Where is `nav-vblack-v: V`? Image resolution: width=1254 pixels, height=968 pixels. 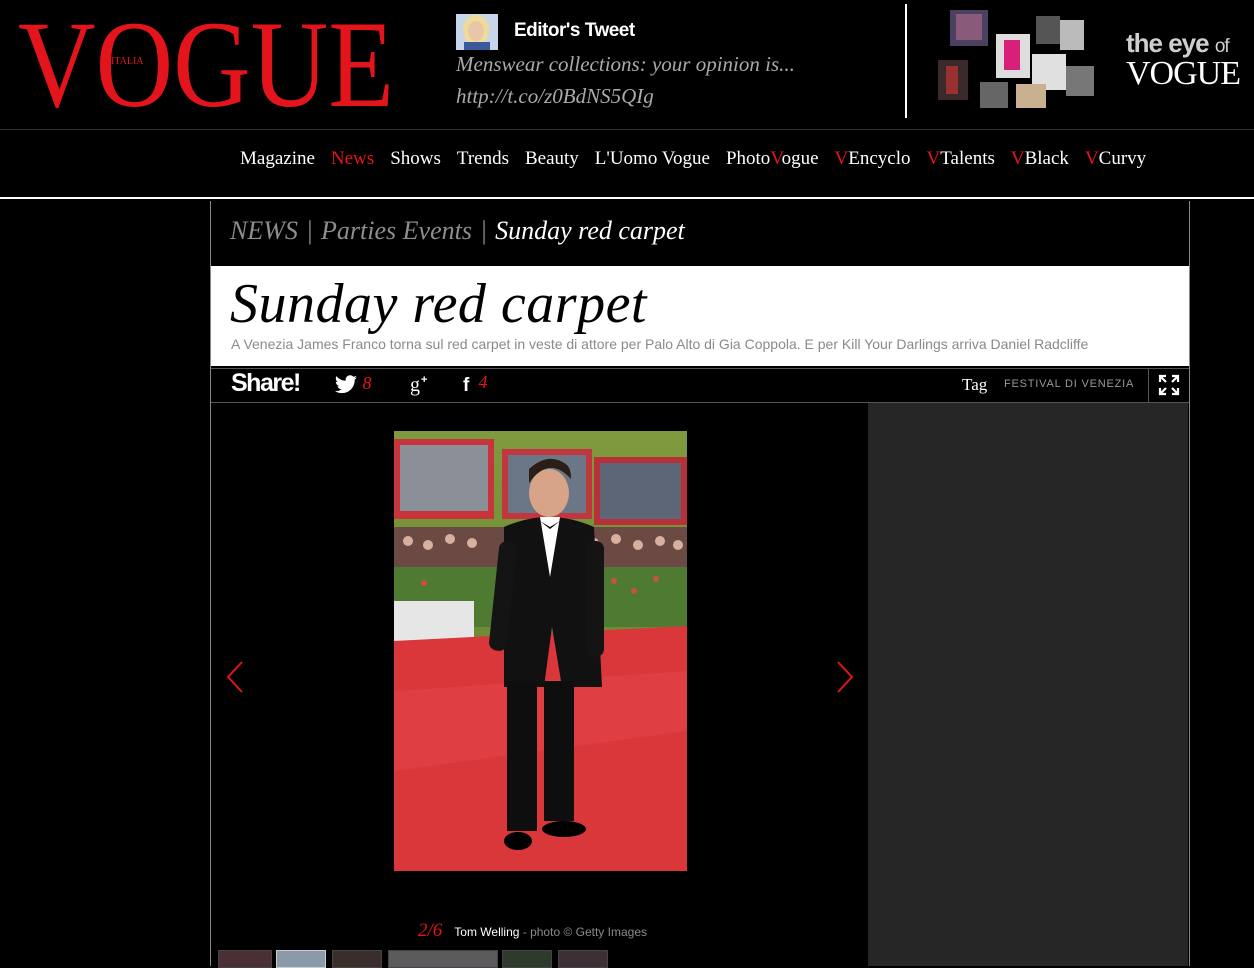 nav-vblack-v: V is located at coordinates (1017, 158).